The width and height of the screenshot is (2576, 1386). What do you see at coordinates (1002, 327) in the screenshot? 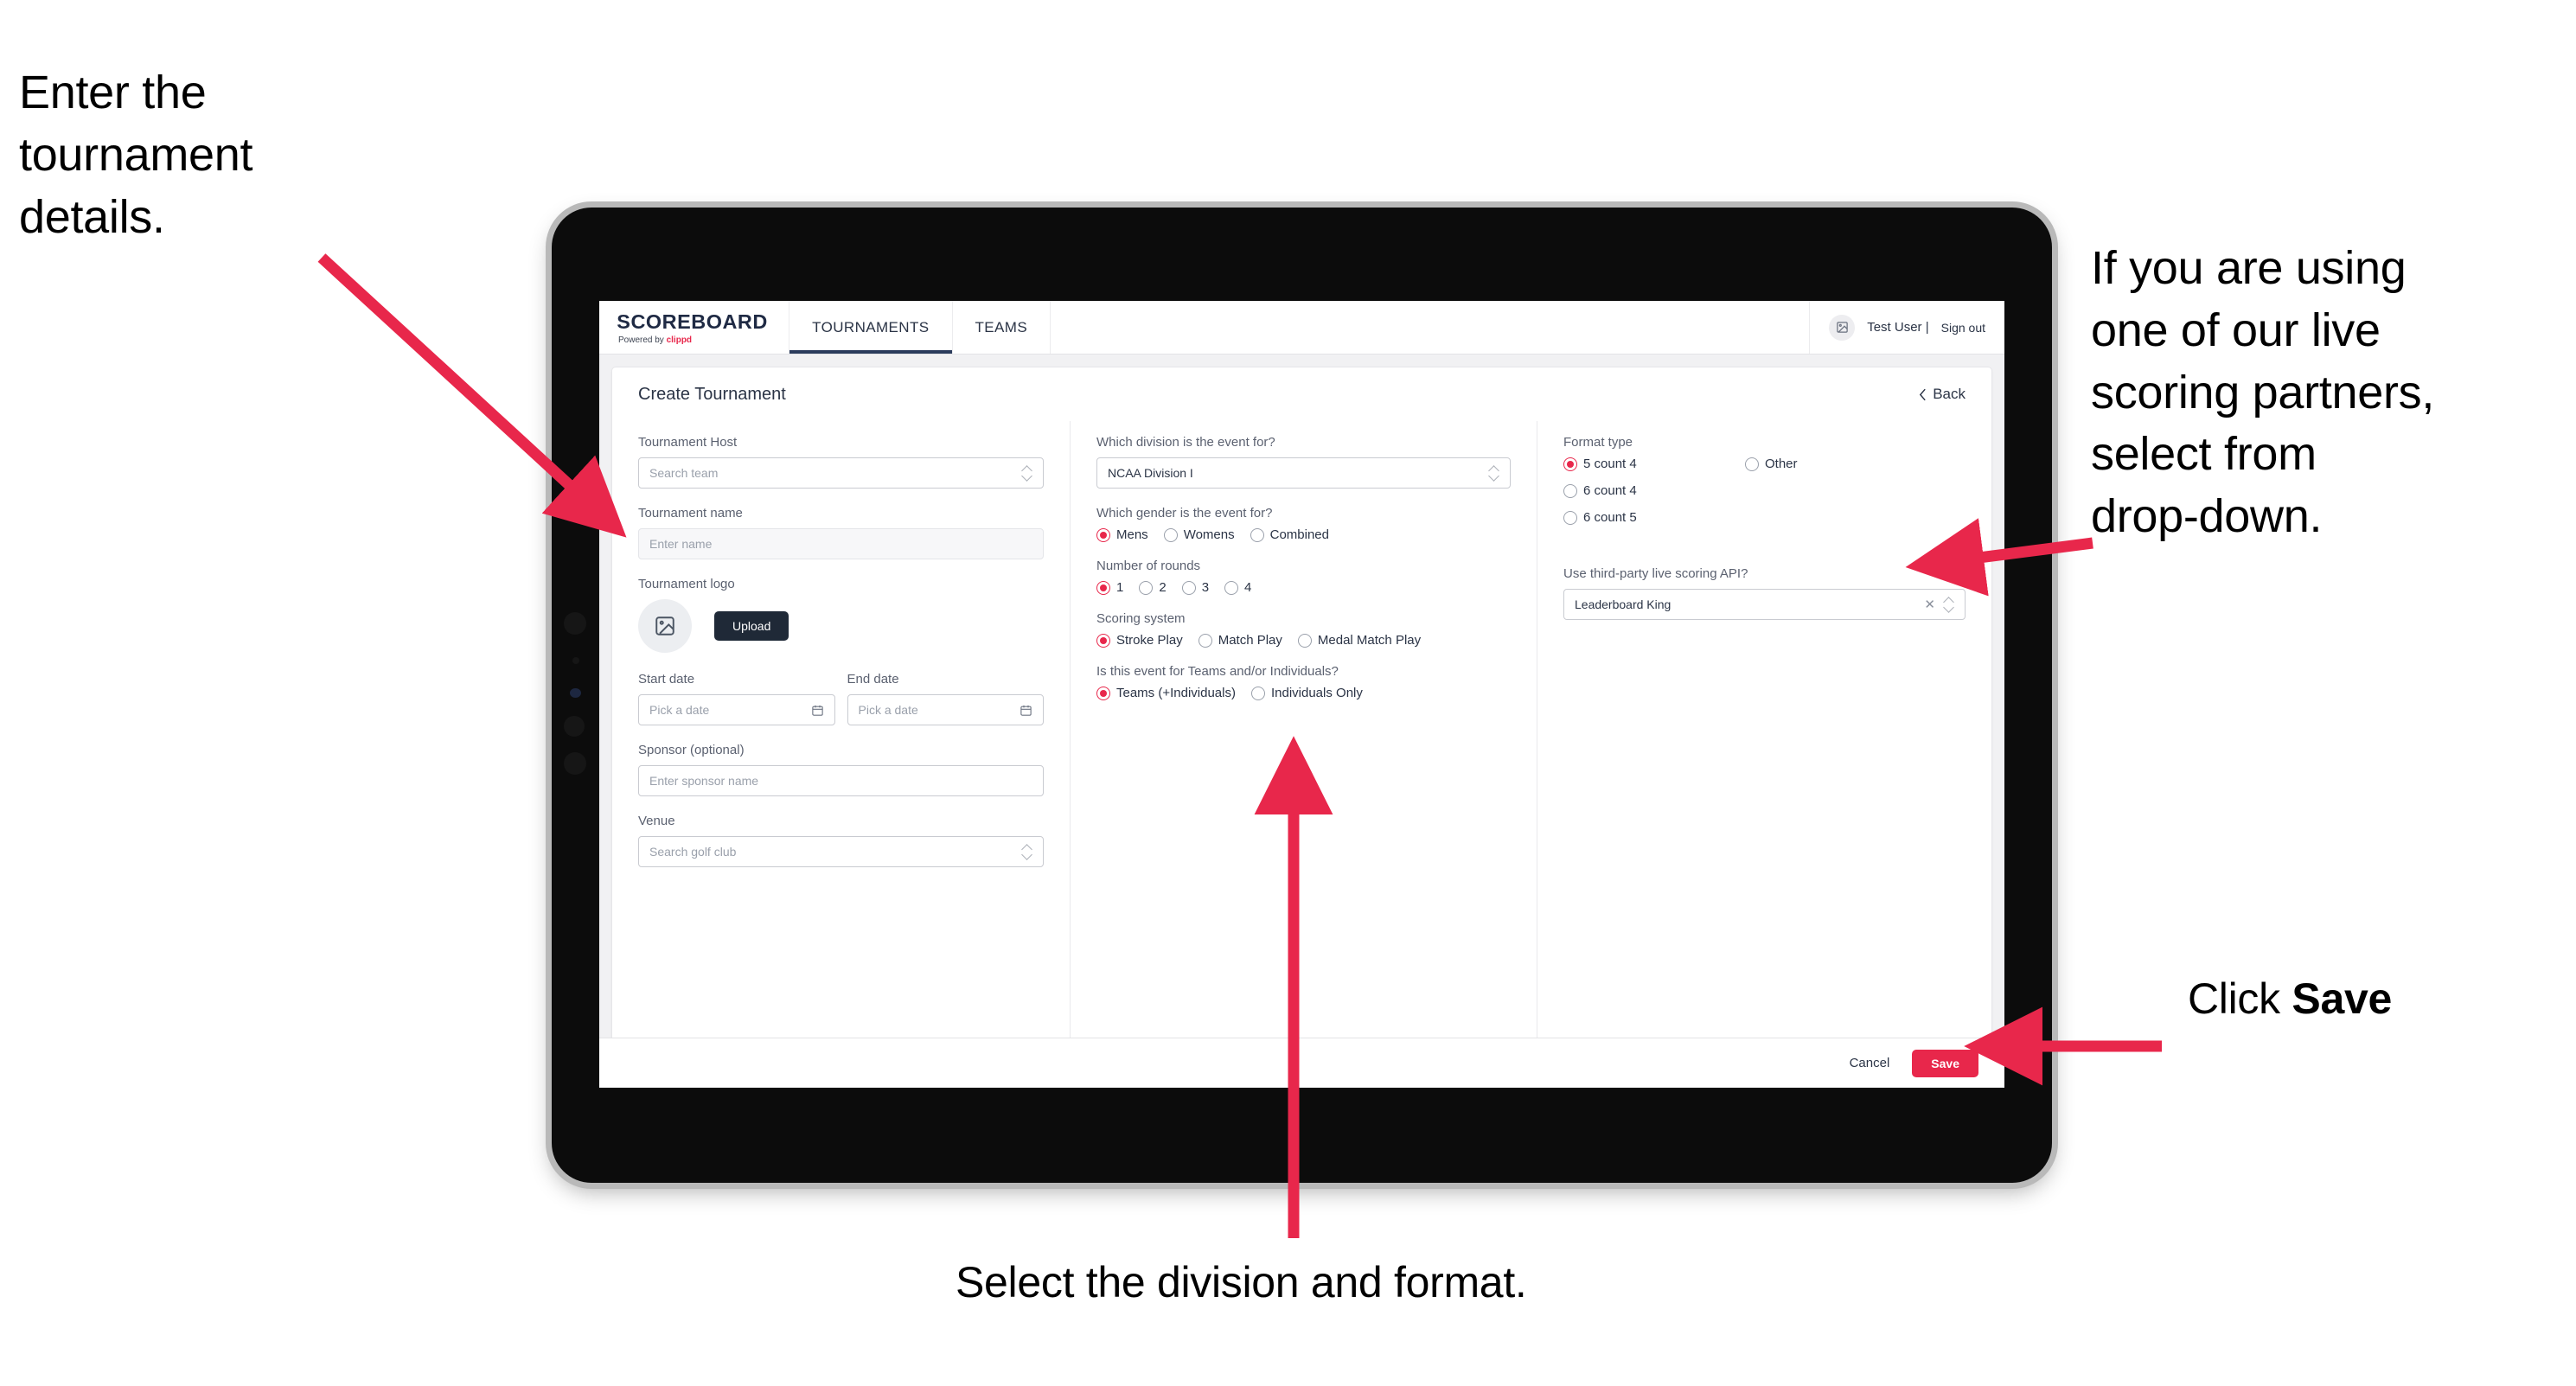
I see `tab-teams: TEAMS` at bounding box center [1002, 327].